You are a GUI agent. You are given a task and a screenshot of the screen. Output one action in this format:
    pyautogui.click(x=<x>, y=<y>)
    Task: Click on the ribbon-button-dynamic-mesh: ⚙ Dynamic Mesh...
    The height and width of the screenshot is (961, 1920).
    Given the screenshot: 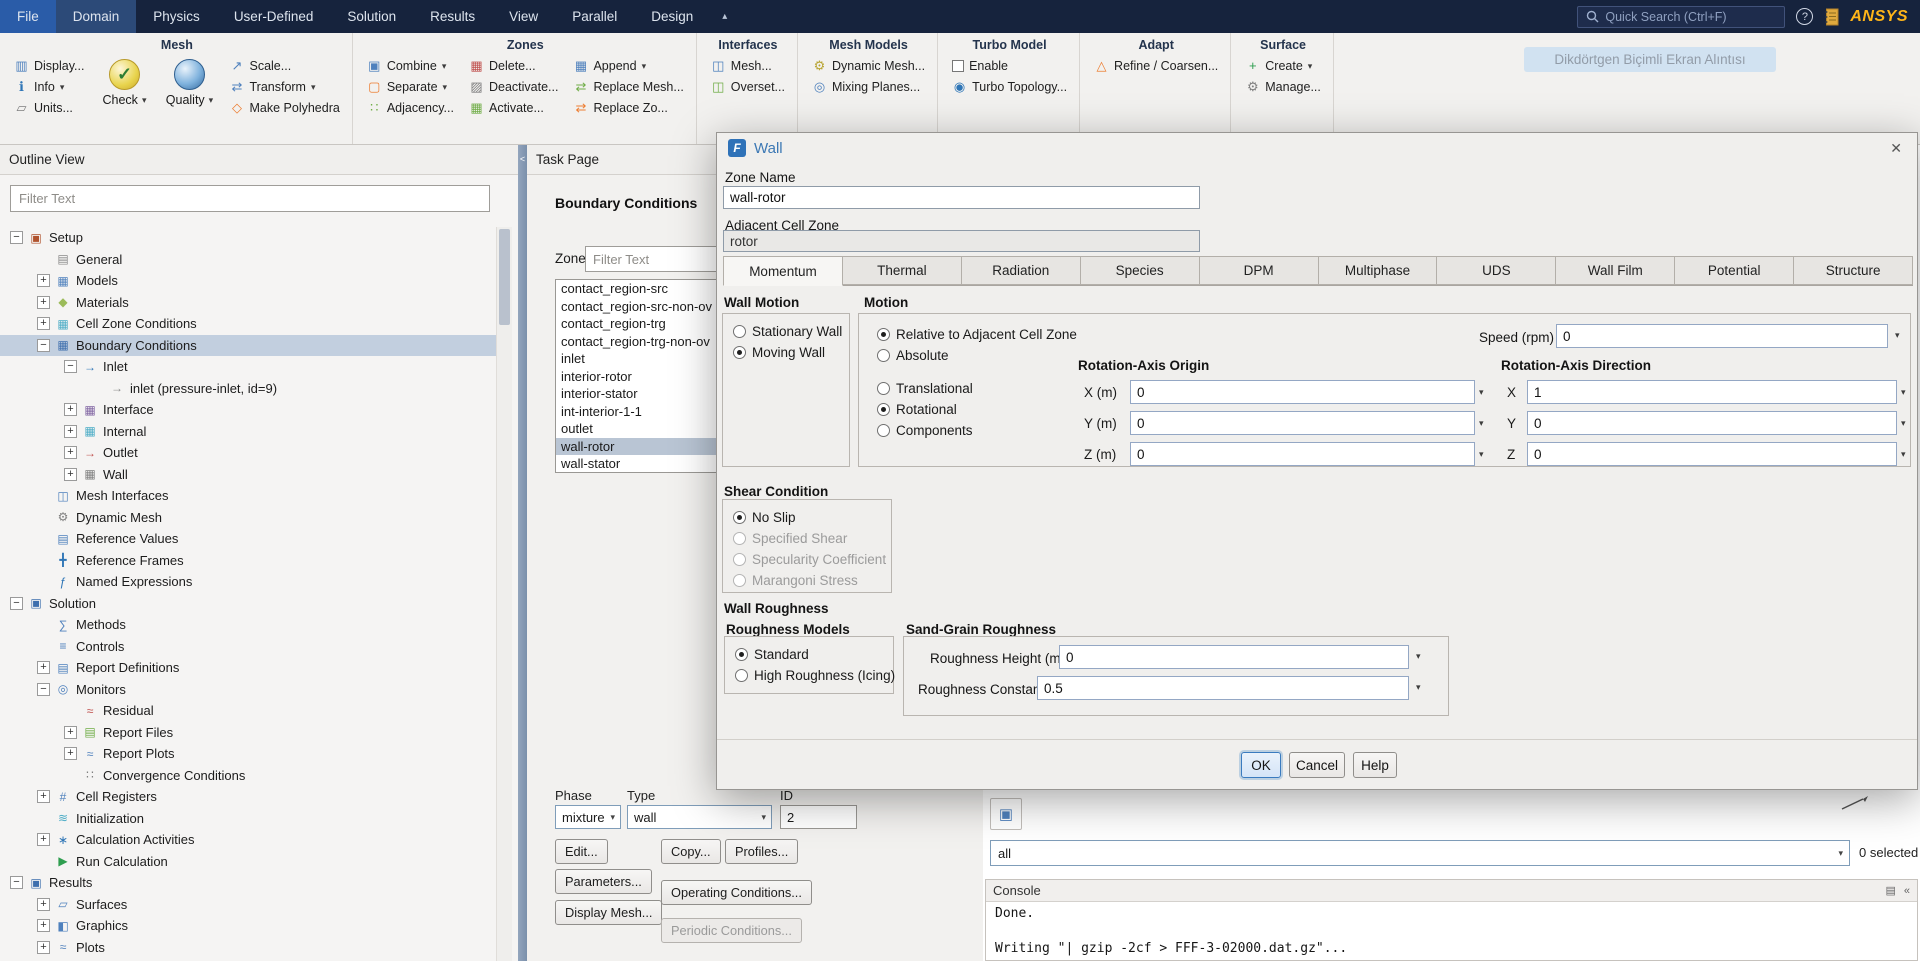 What is the action you would take?
    pyautogui.click(x=868, y=66)
    